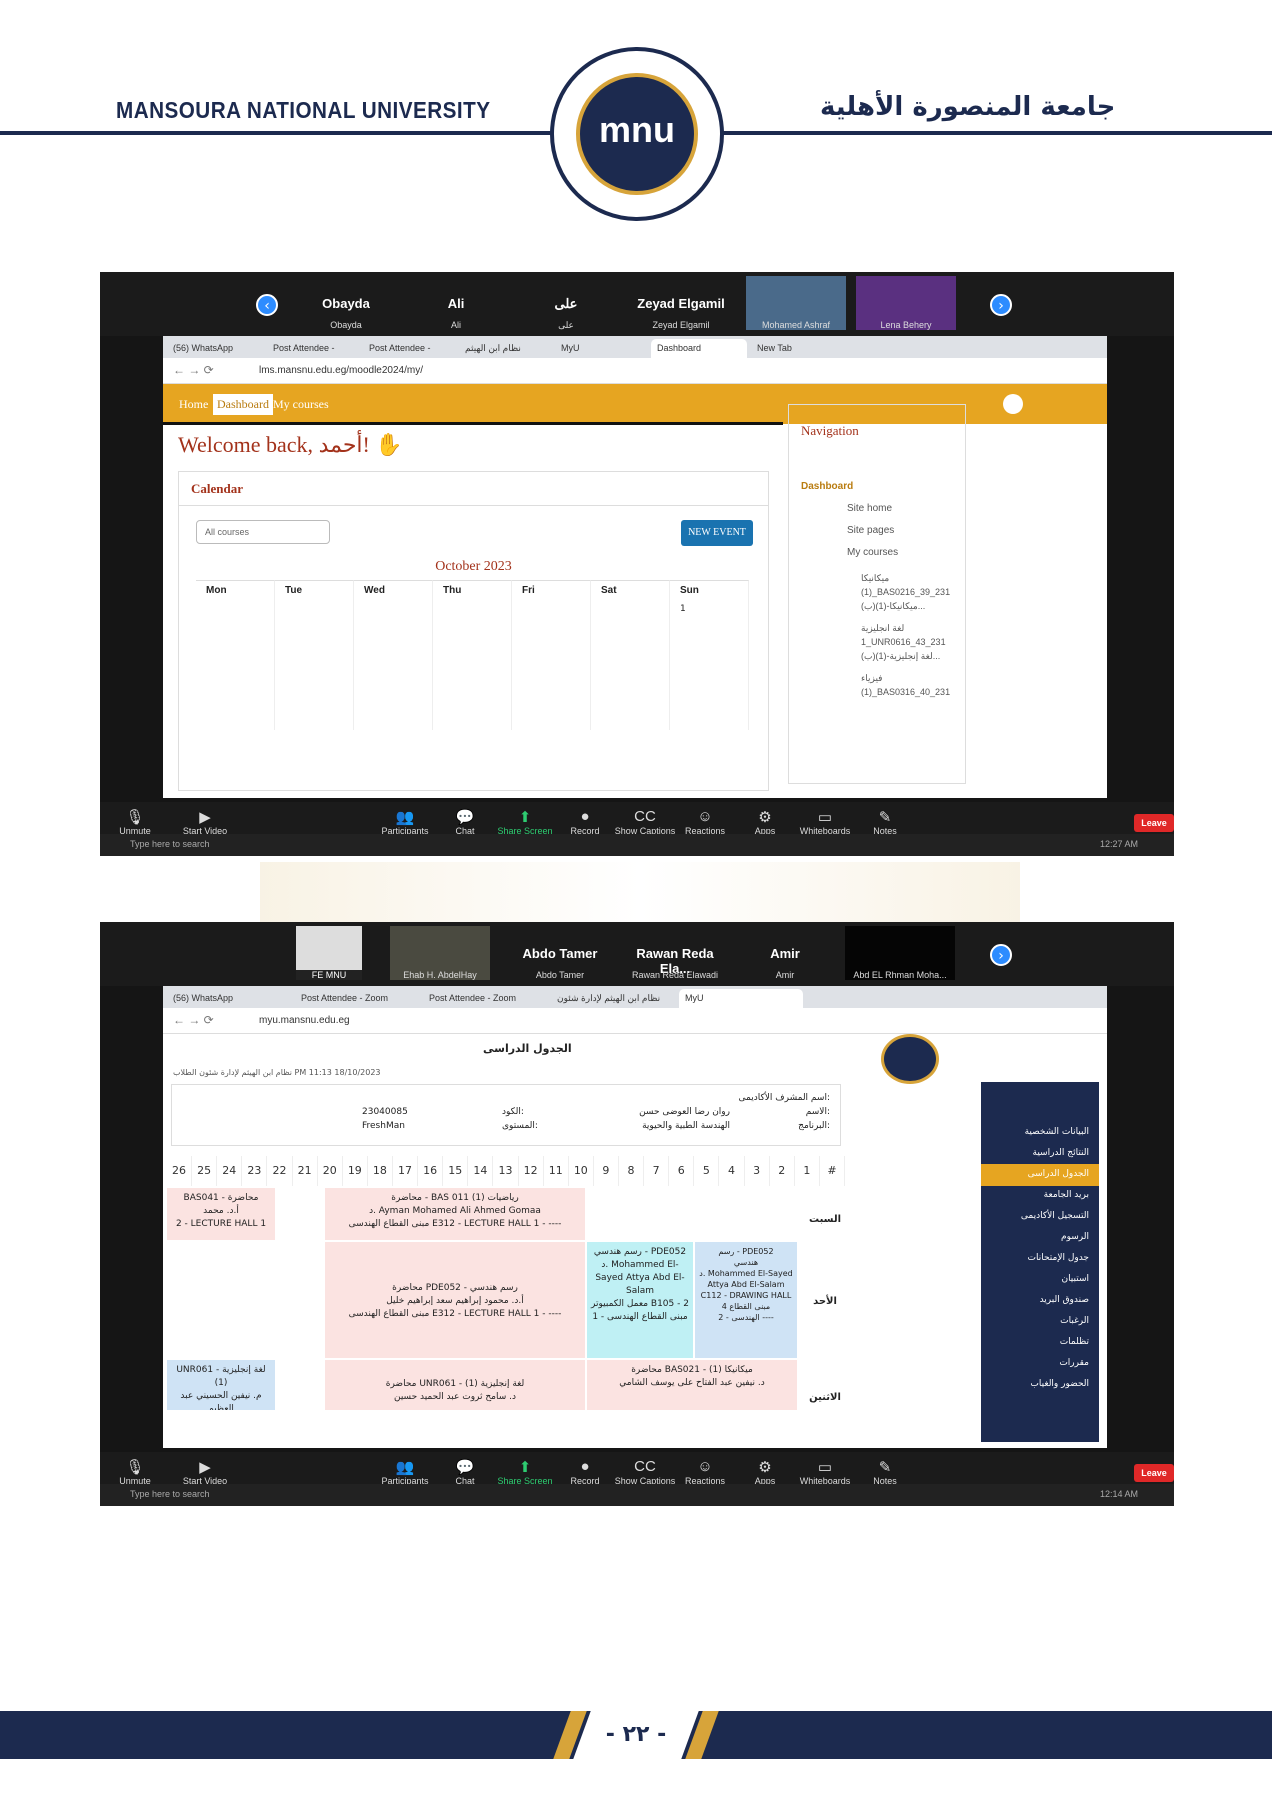  I want to click on browser-tab: MyU, so click(601, 348).